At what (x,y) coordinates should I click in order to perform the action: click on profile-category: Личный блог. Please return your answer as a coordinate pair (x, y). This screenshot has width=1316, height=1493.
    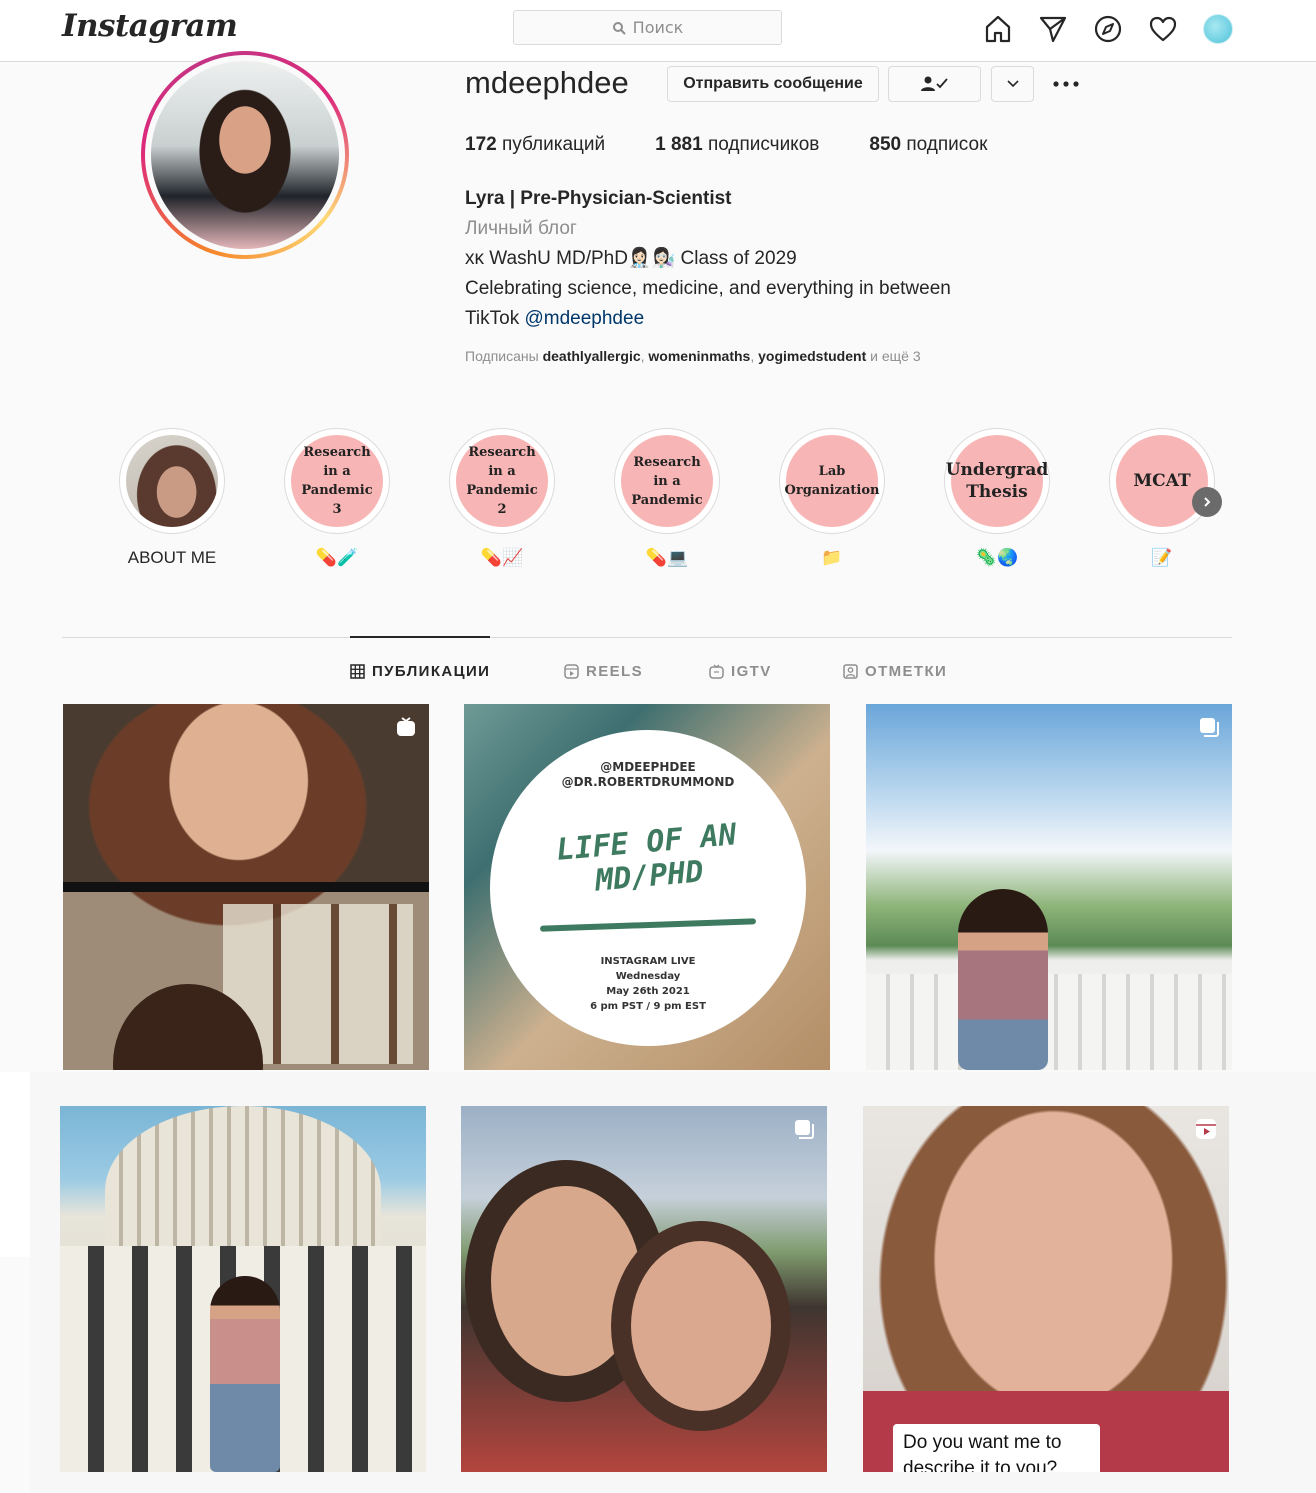
    Looking at the image, I should click on (521, 228).